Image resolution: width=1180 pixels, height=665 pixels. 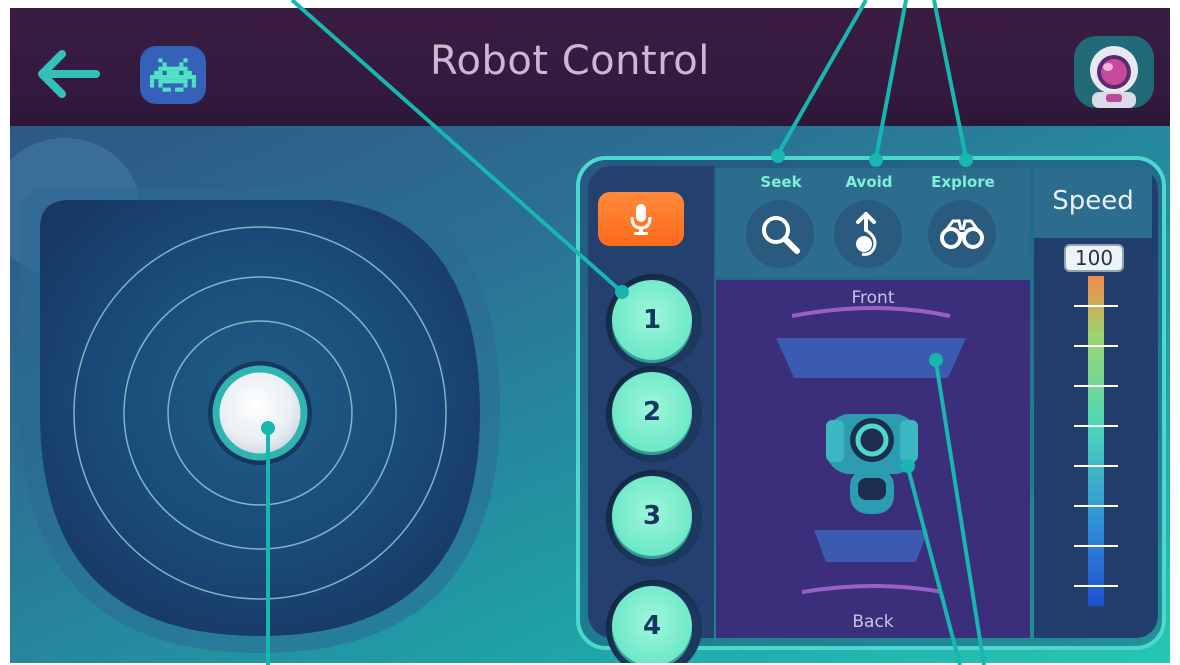 What do you see at coordinates (1093, 201) in the screenshot?
I see `speed-title: Speed` at bounding box center [1093, 201].